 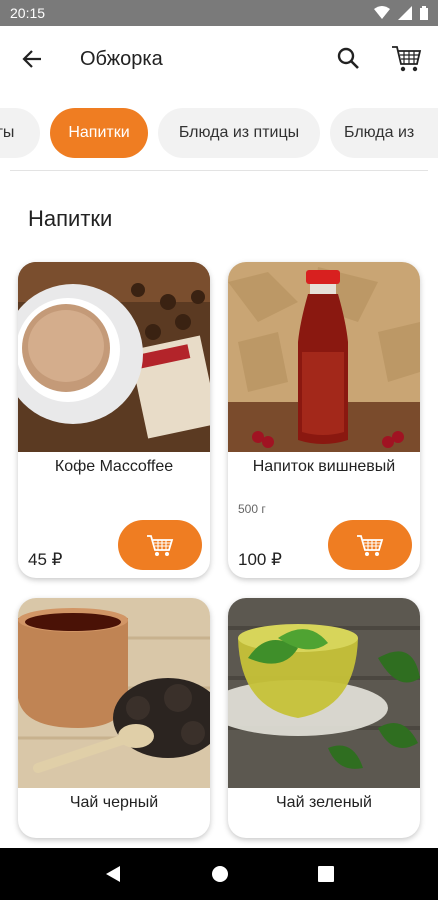 What do you see at coordinates (70, 218) in the screenshot?
I see `section-title: Напитки` at bounding box center [70, 218].